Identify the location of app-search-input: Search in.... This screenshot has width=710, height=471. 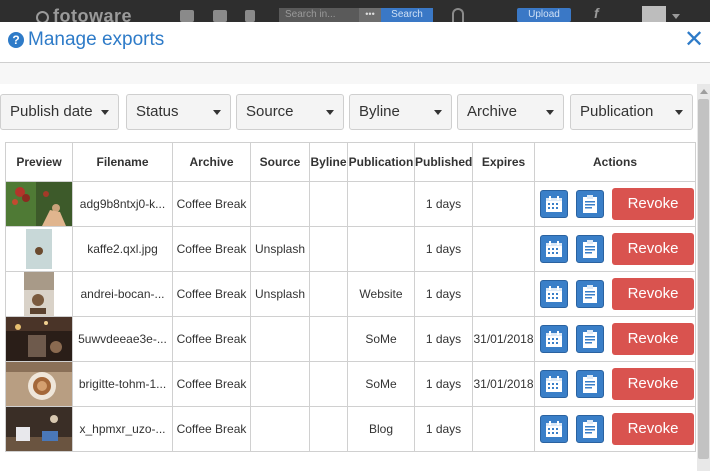
(319, 15).